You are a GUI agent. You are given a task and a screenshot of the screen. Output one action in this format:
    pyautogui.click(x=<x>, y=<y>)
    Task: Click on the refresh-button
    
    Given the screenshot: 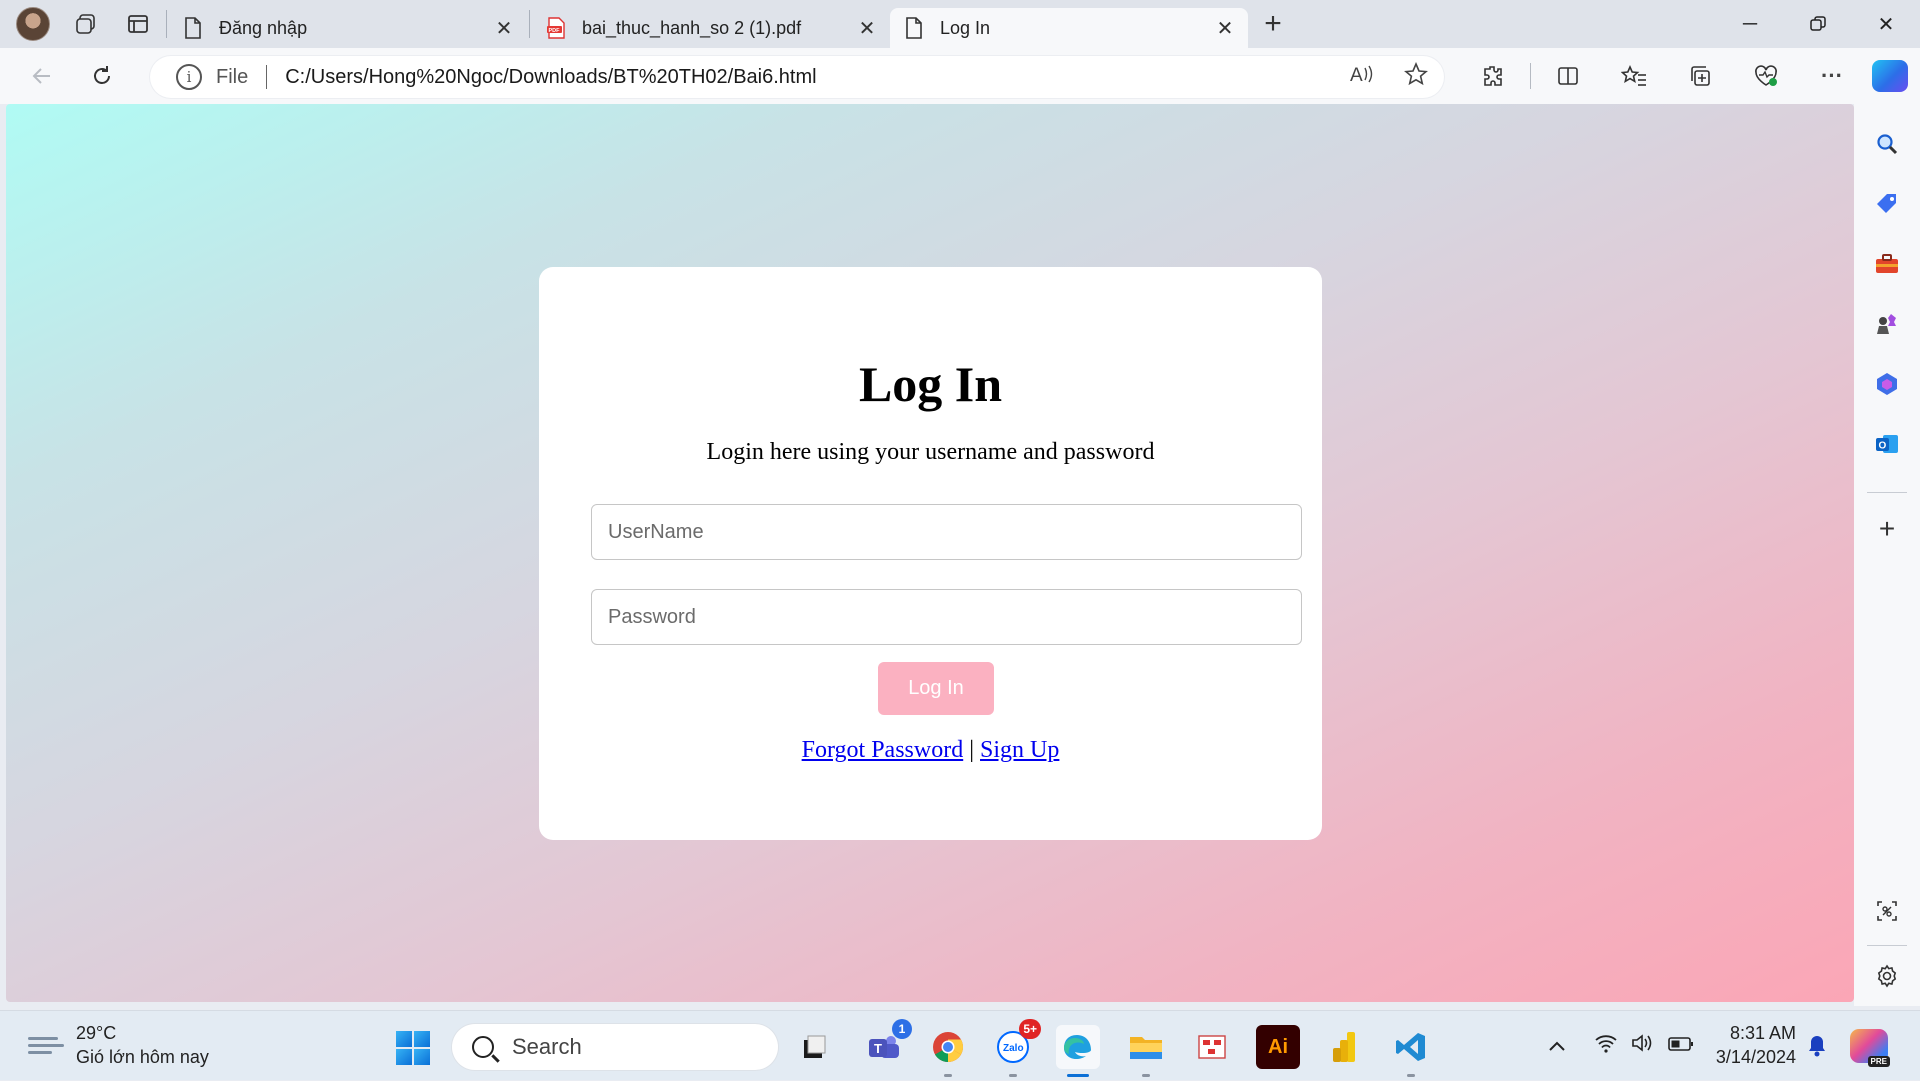 What is the action you would take?
    pyautogui.click(x=102, y=76)
    